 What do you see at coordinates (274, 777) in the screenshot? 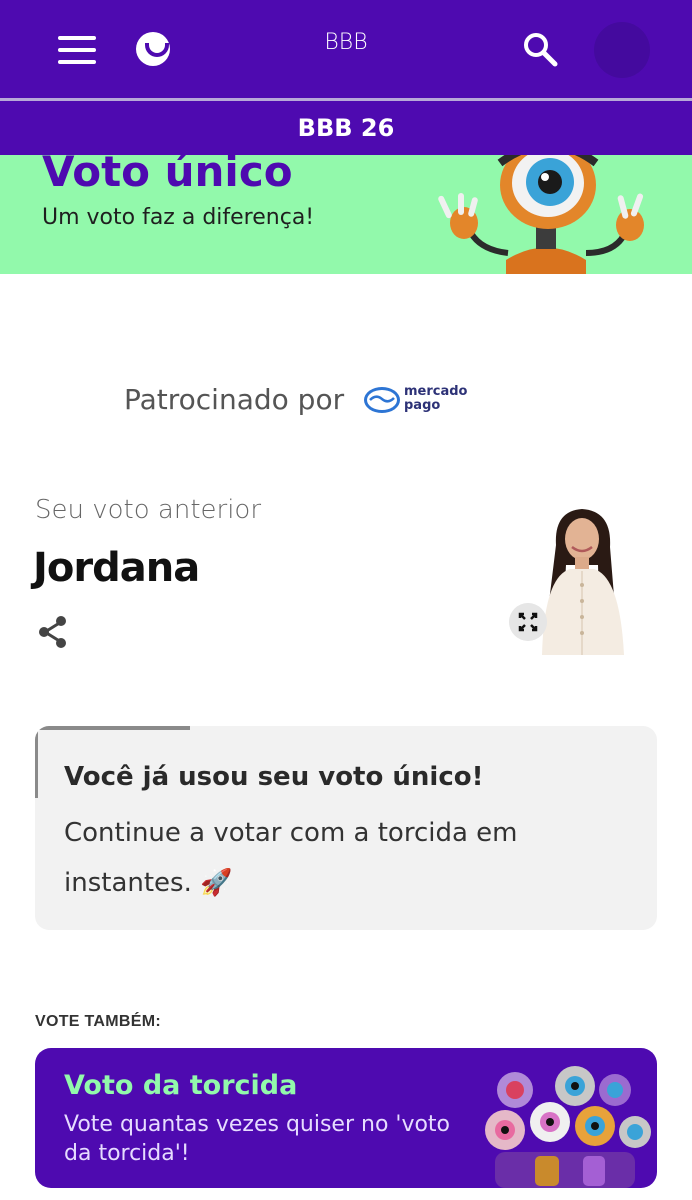
I see `vote-status-title: Você já usou seu voto único!` at bounding box center [274, 777].